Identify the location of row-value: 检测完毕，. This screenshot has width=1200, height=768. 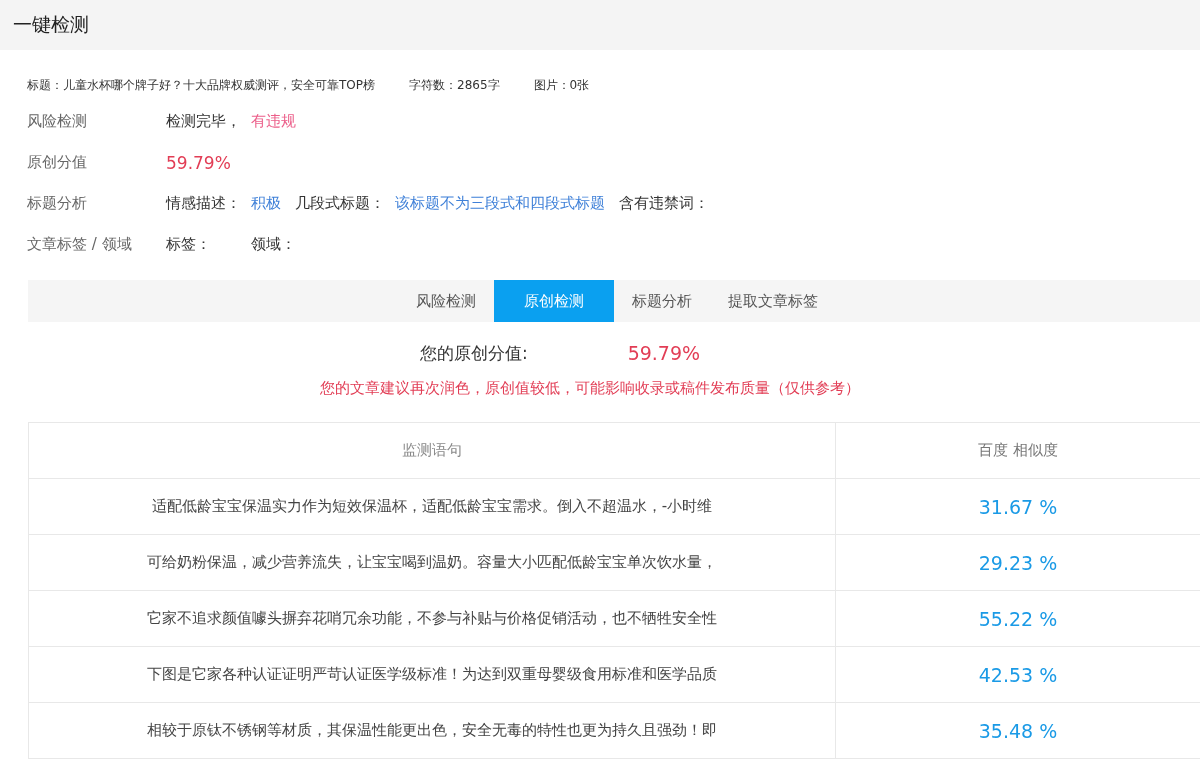
(203, 121).